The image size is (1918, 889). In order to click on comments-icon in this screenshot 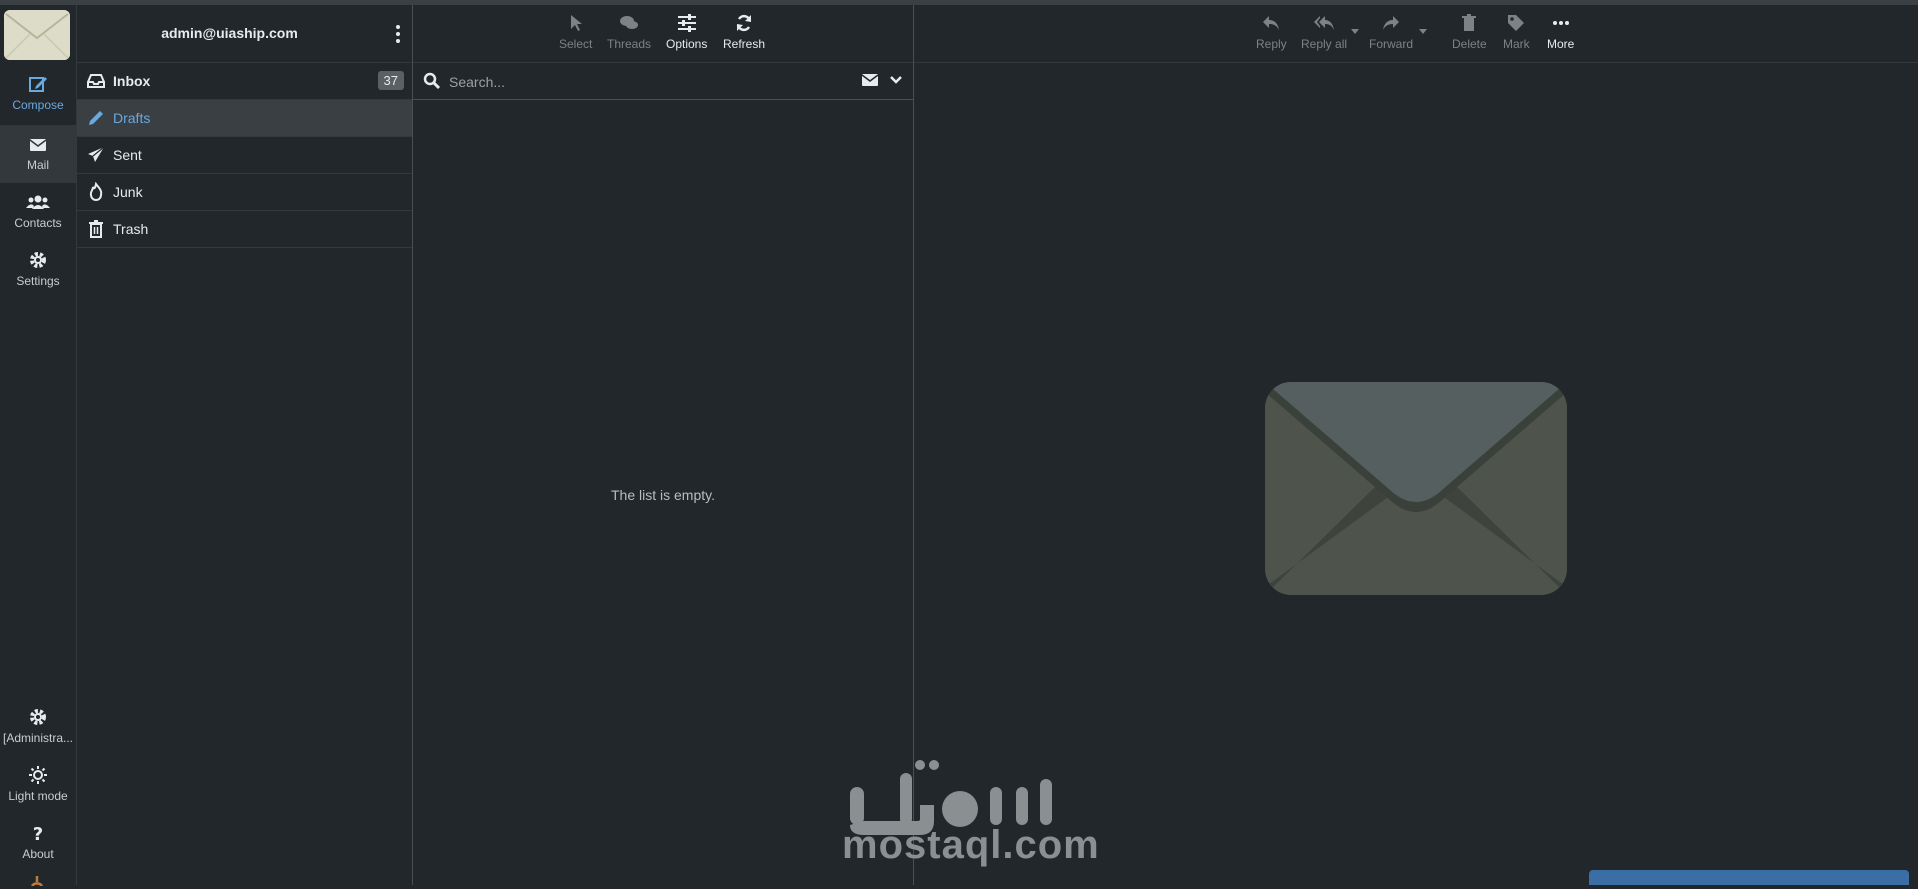, I will do `click(629, 24)`.